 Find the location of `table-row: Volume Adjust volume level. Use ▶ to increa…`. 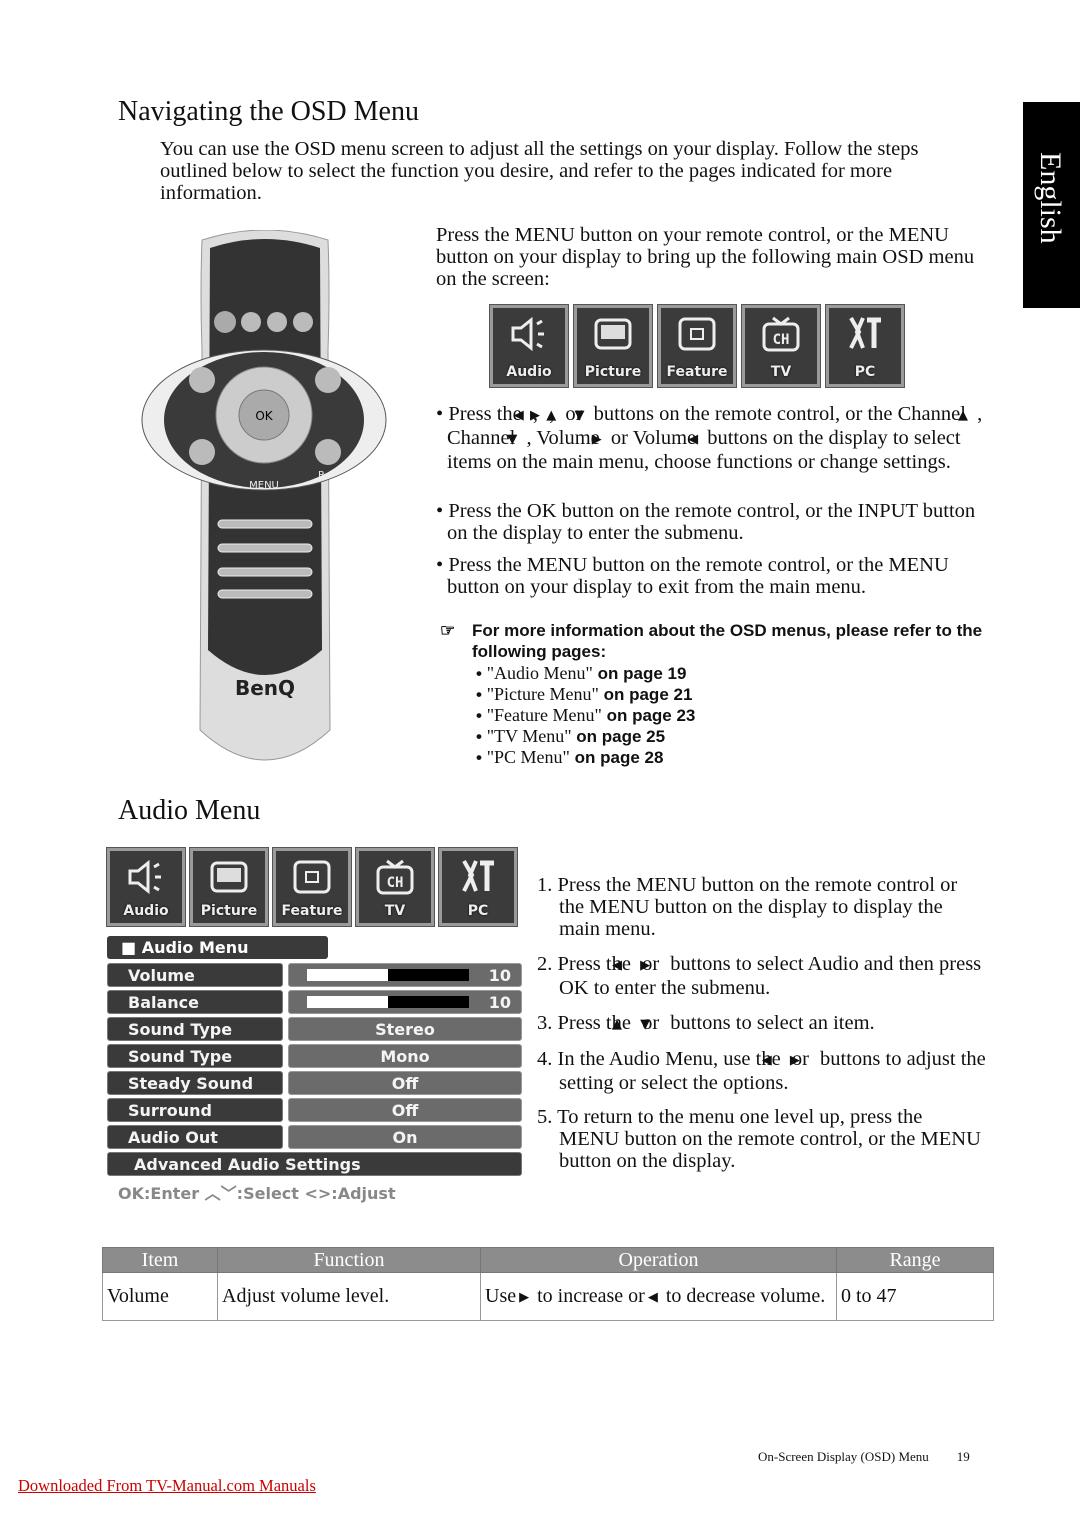

table-row: Volume Adjust volume level. Use ▶ to increa… is located at coordinates (548, 1296).